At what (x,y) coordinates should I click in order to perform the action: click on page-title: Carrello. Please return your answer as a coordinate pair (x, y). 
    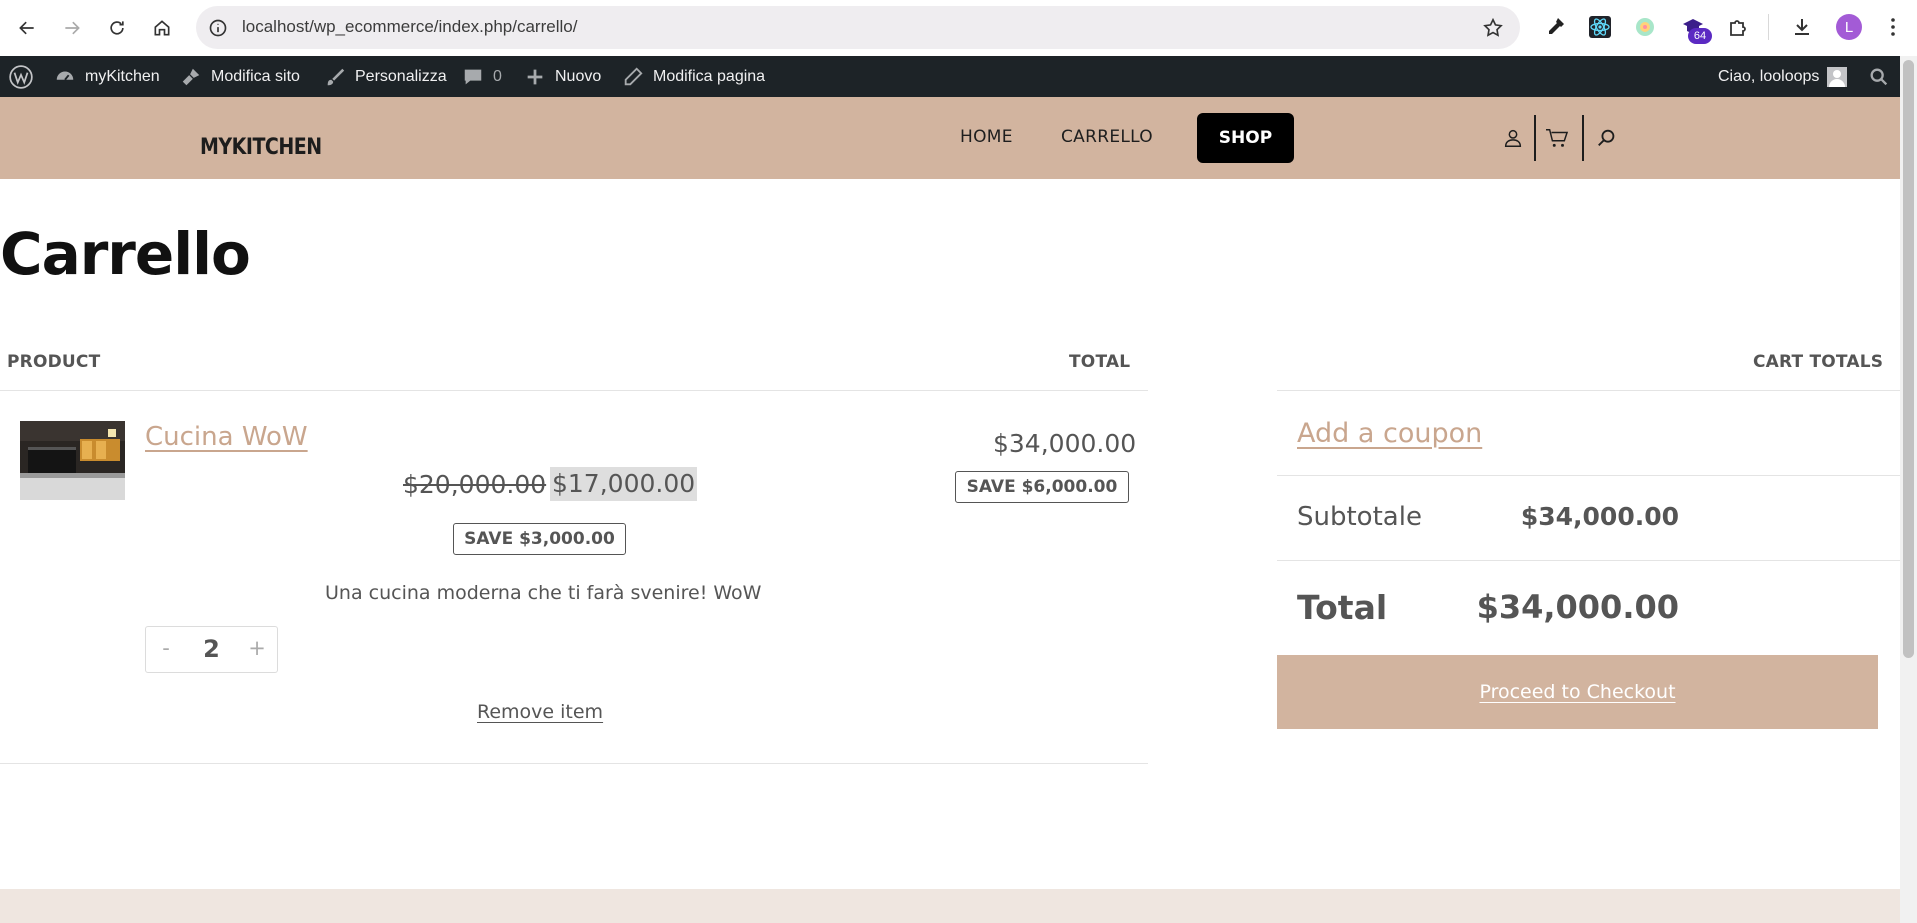
    Looking at the image, I should click on (125, 254).